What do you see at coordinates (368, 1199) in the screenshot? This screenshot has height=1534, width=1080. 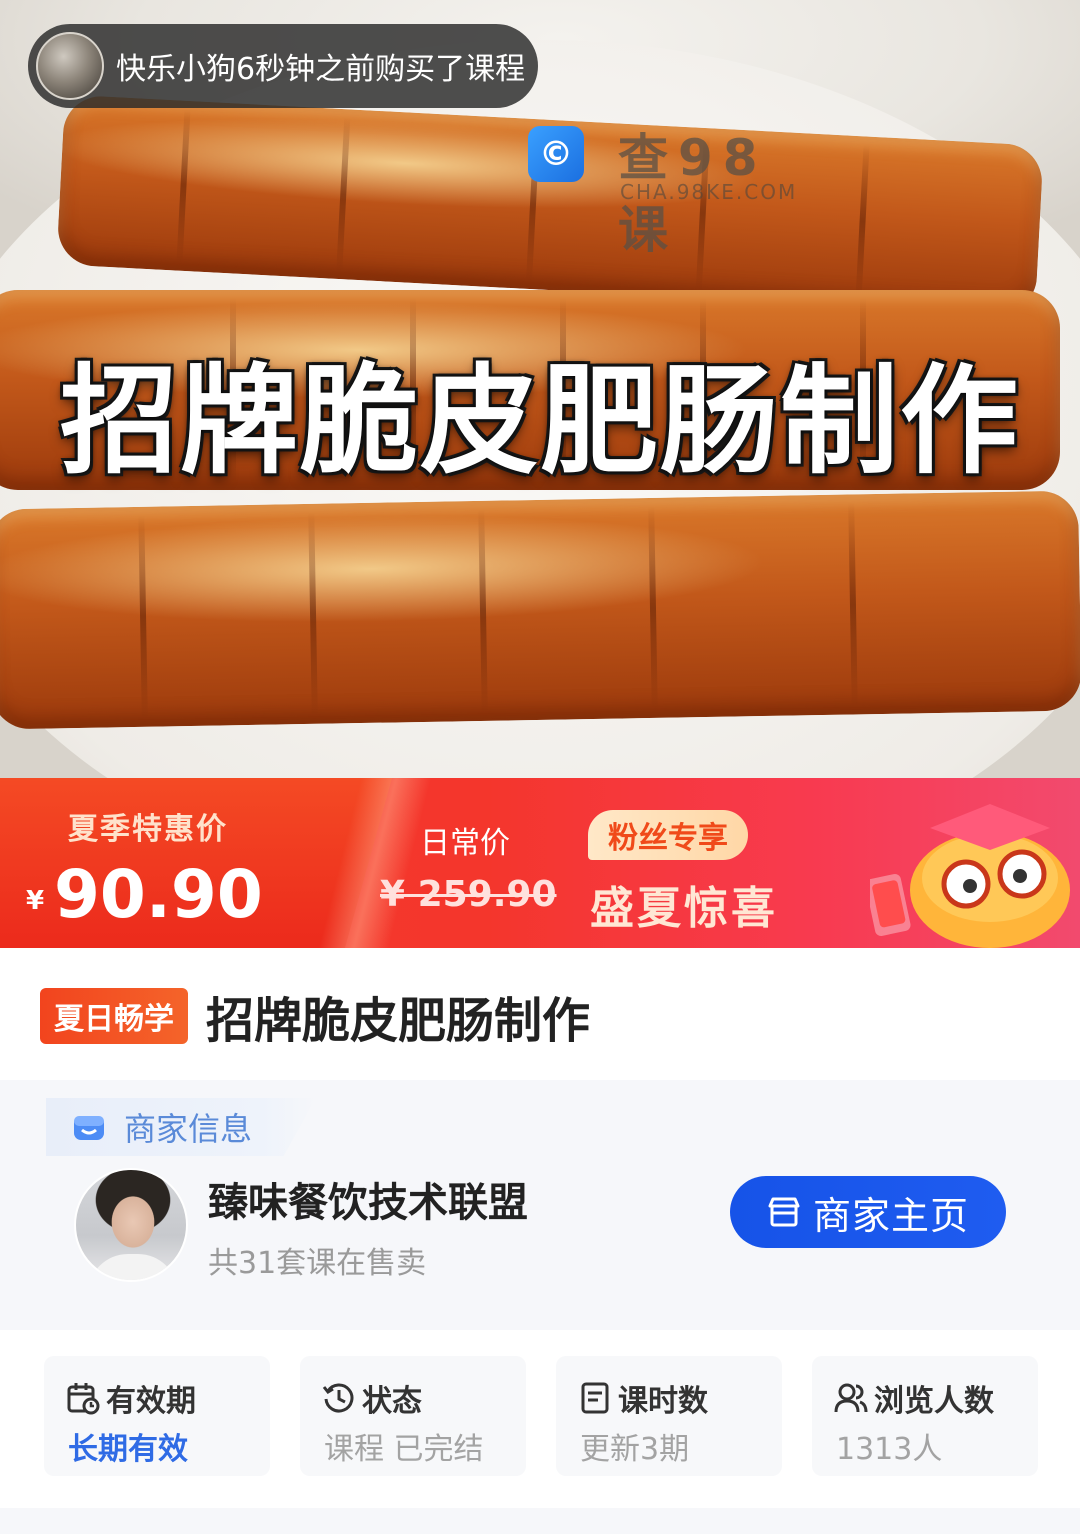 I see `merchant-name: 臻味餐饮技术联盟` at bounding box center [368, 1199].